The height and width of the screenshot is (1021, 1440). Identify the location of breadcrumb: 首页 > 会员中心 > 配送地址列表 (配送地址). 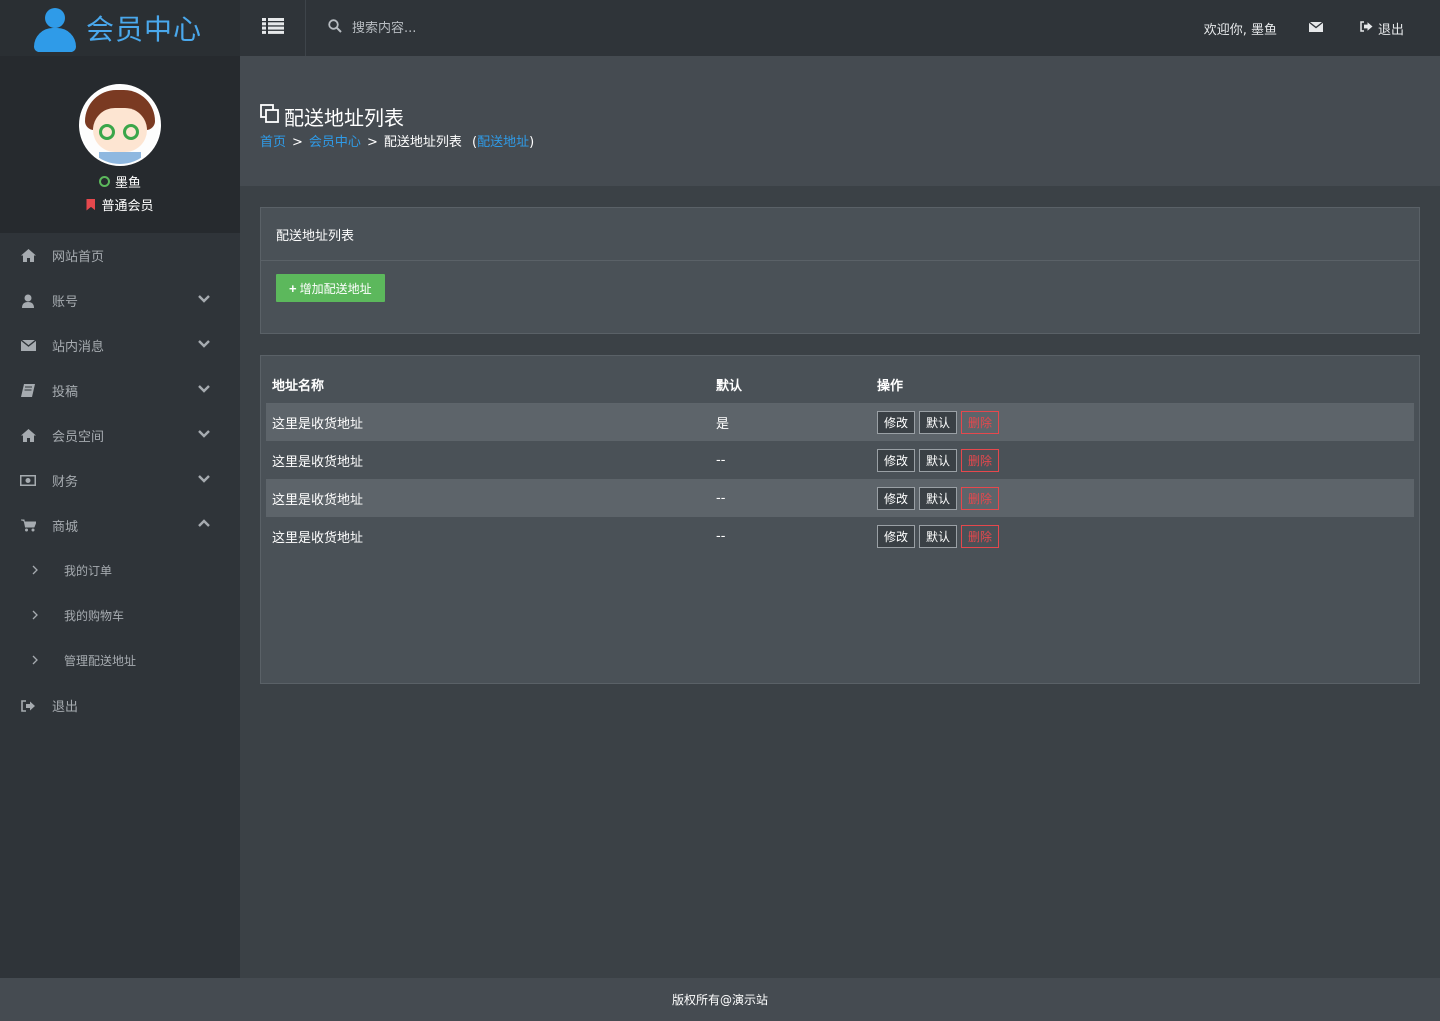
(397, 140).